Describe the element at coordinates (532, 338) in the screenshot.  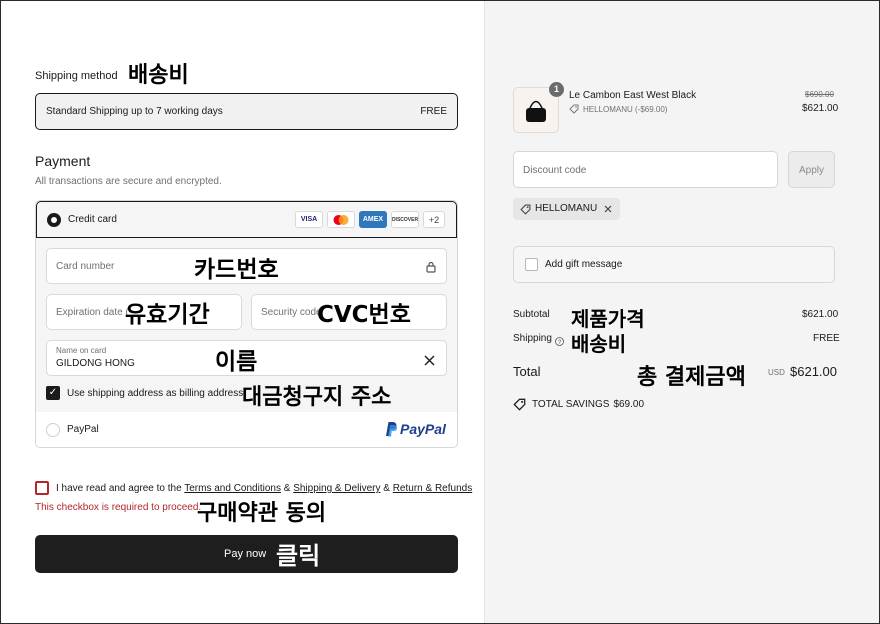
I see `shipping-label: Shipping` at that location.